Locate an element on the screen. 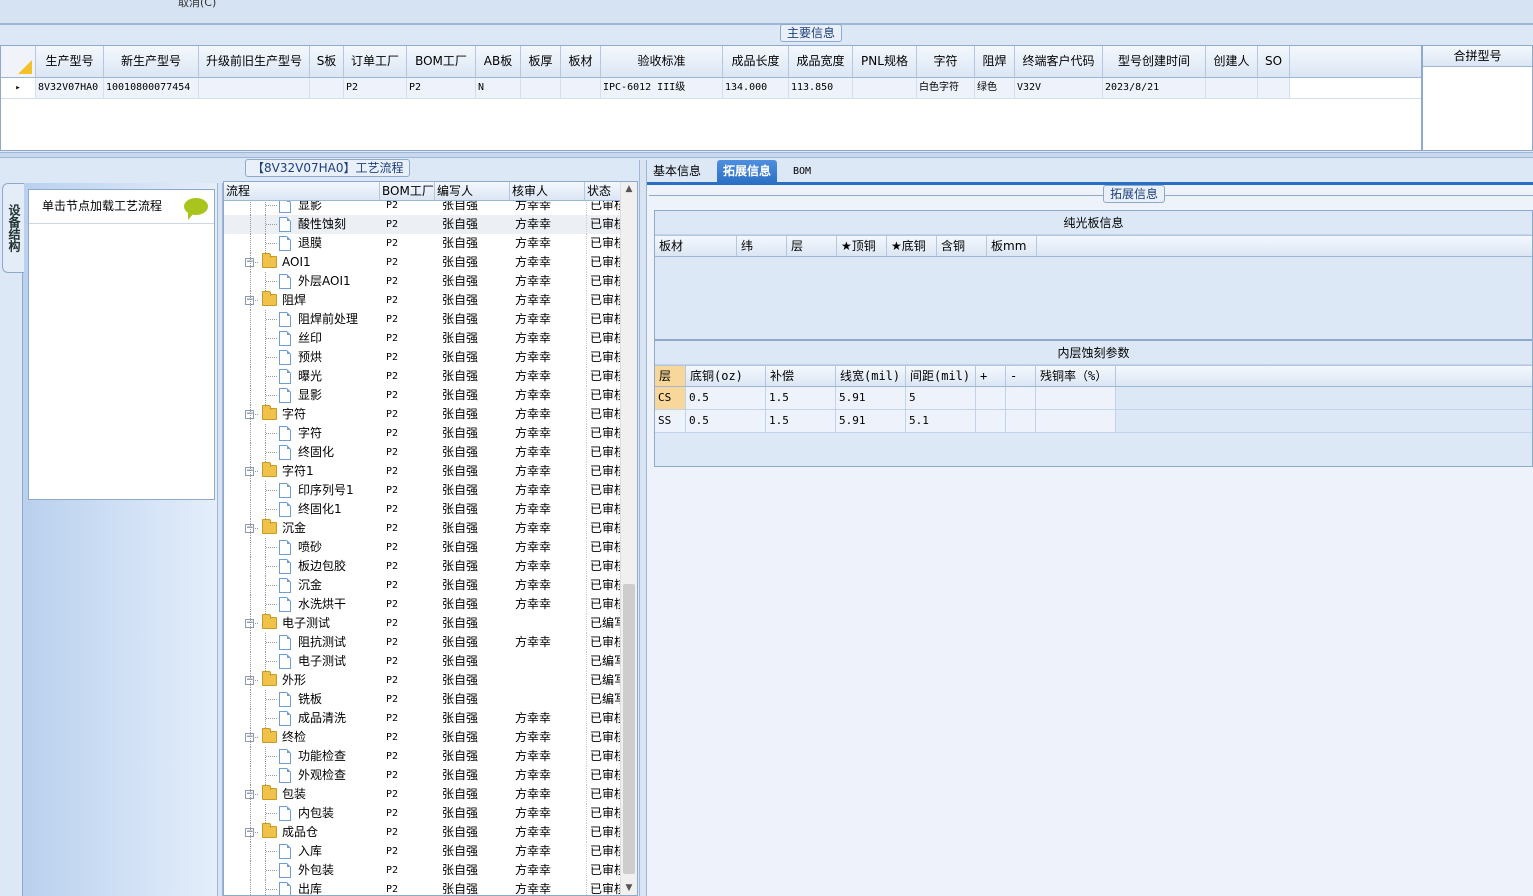 The height and width of the screenshot is (896, 1533). column-header: 生产型号 is located at coordinates (70, 61).